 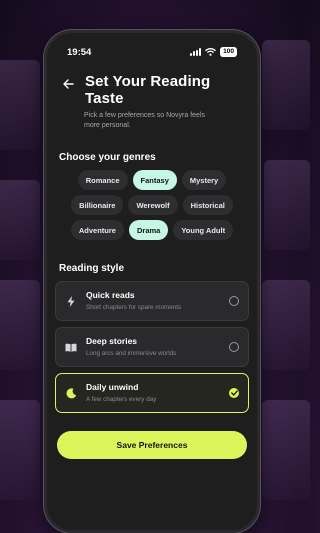 I want to click on genre-row: Adventure Drama Young Adult, so click(x=152, y=230).